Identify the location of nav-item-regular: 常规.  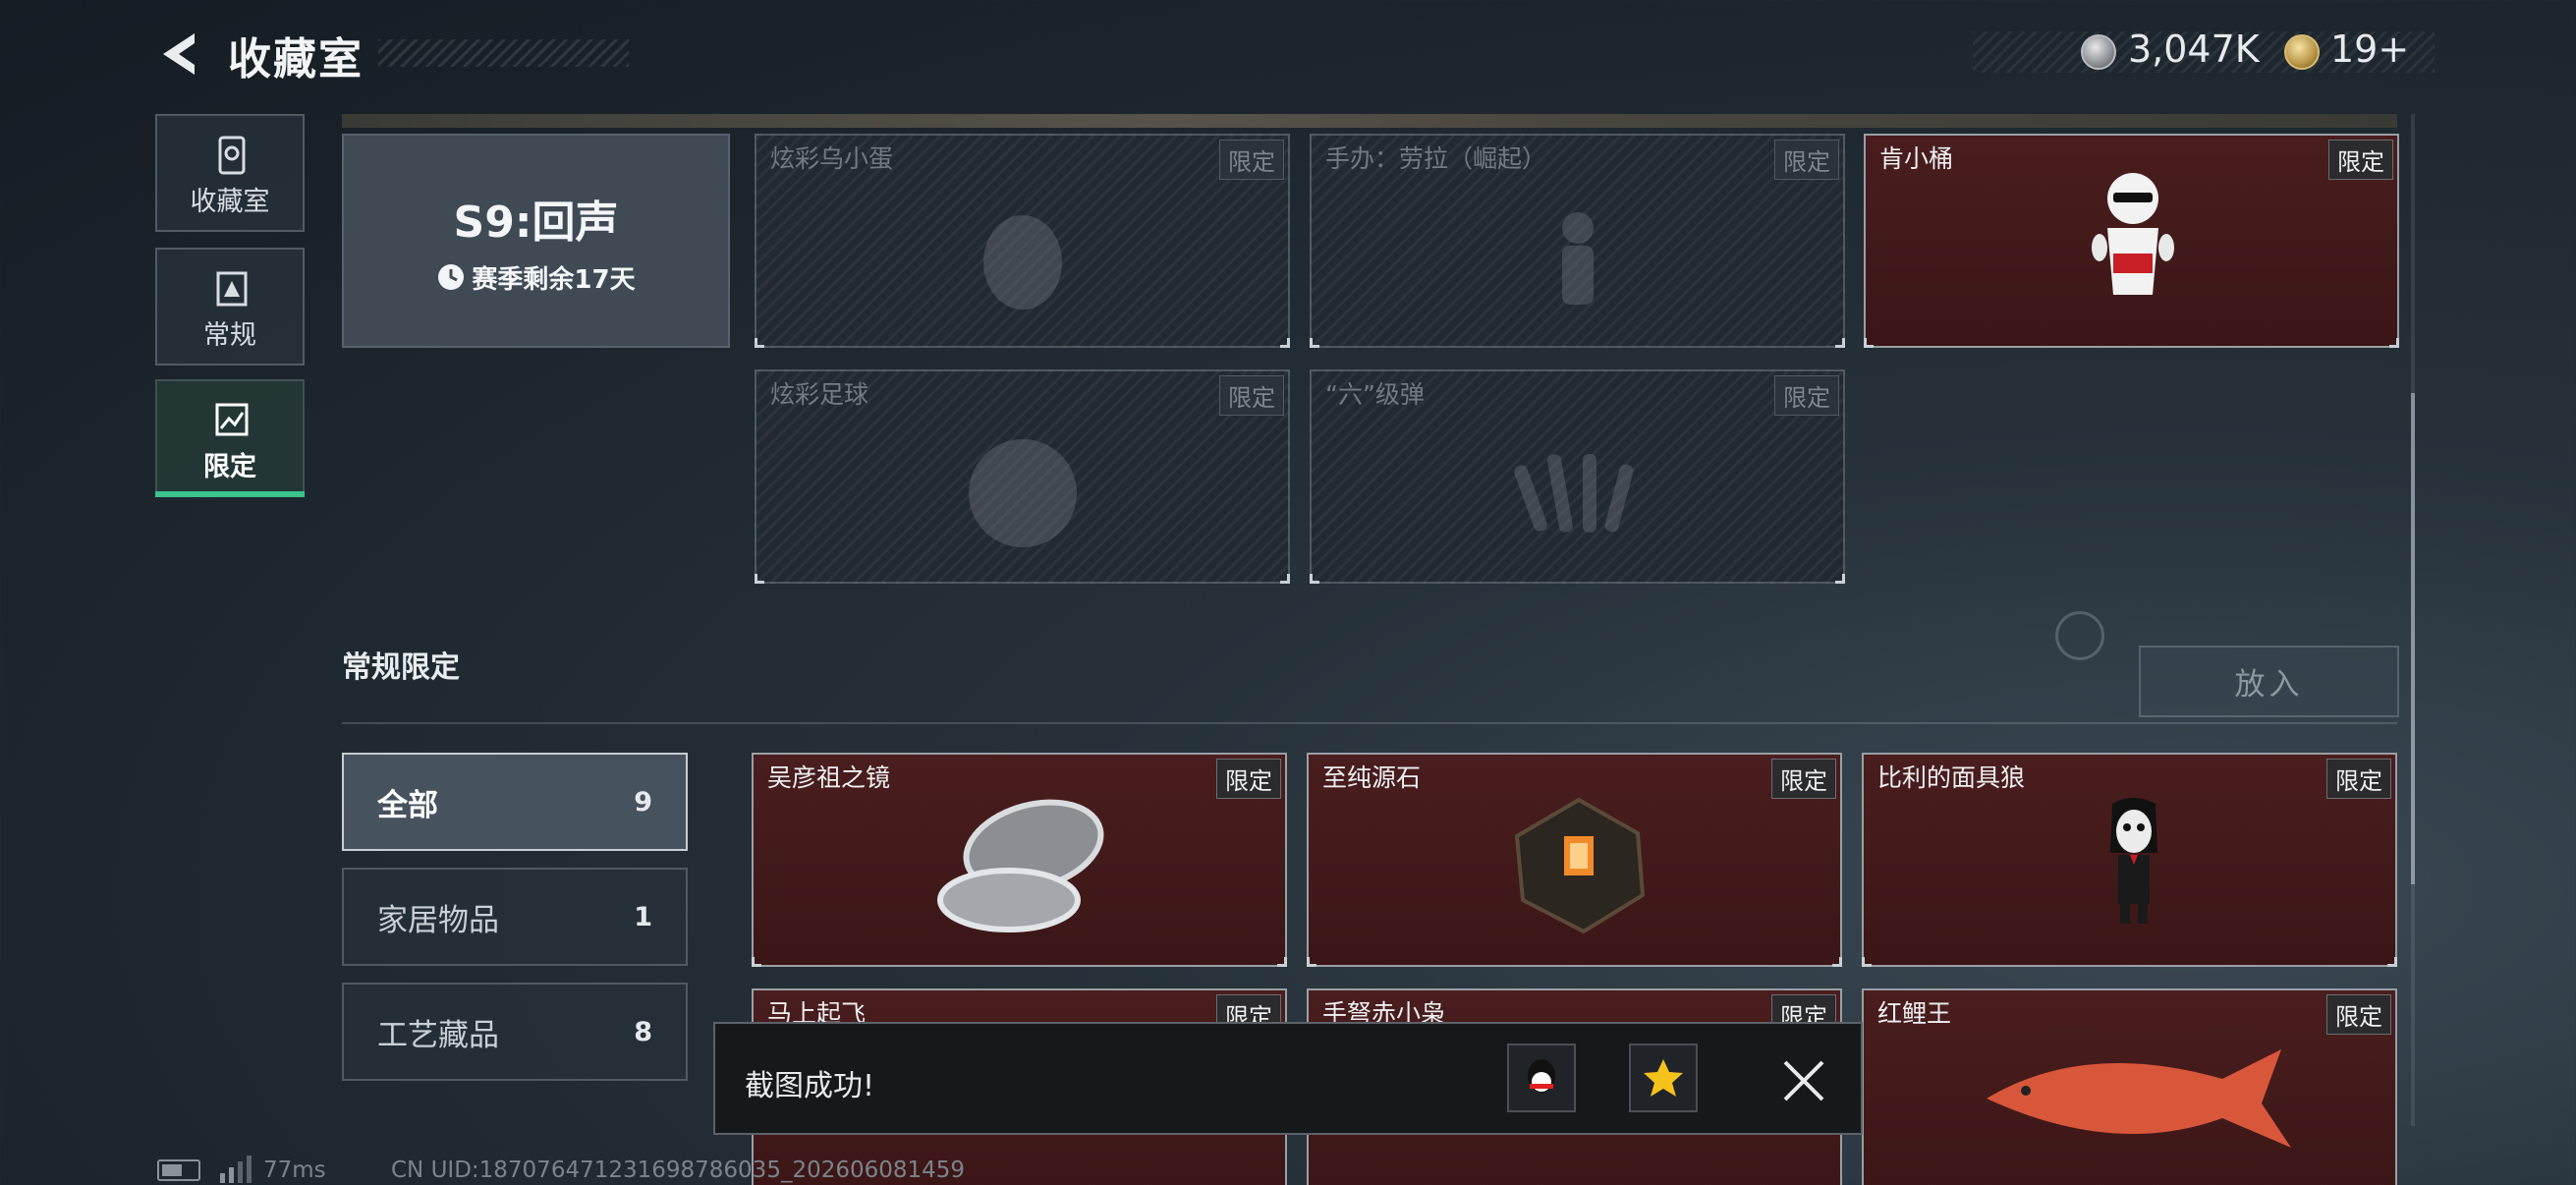
(230, 307).